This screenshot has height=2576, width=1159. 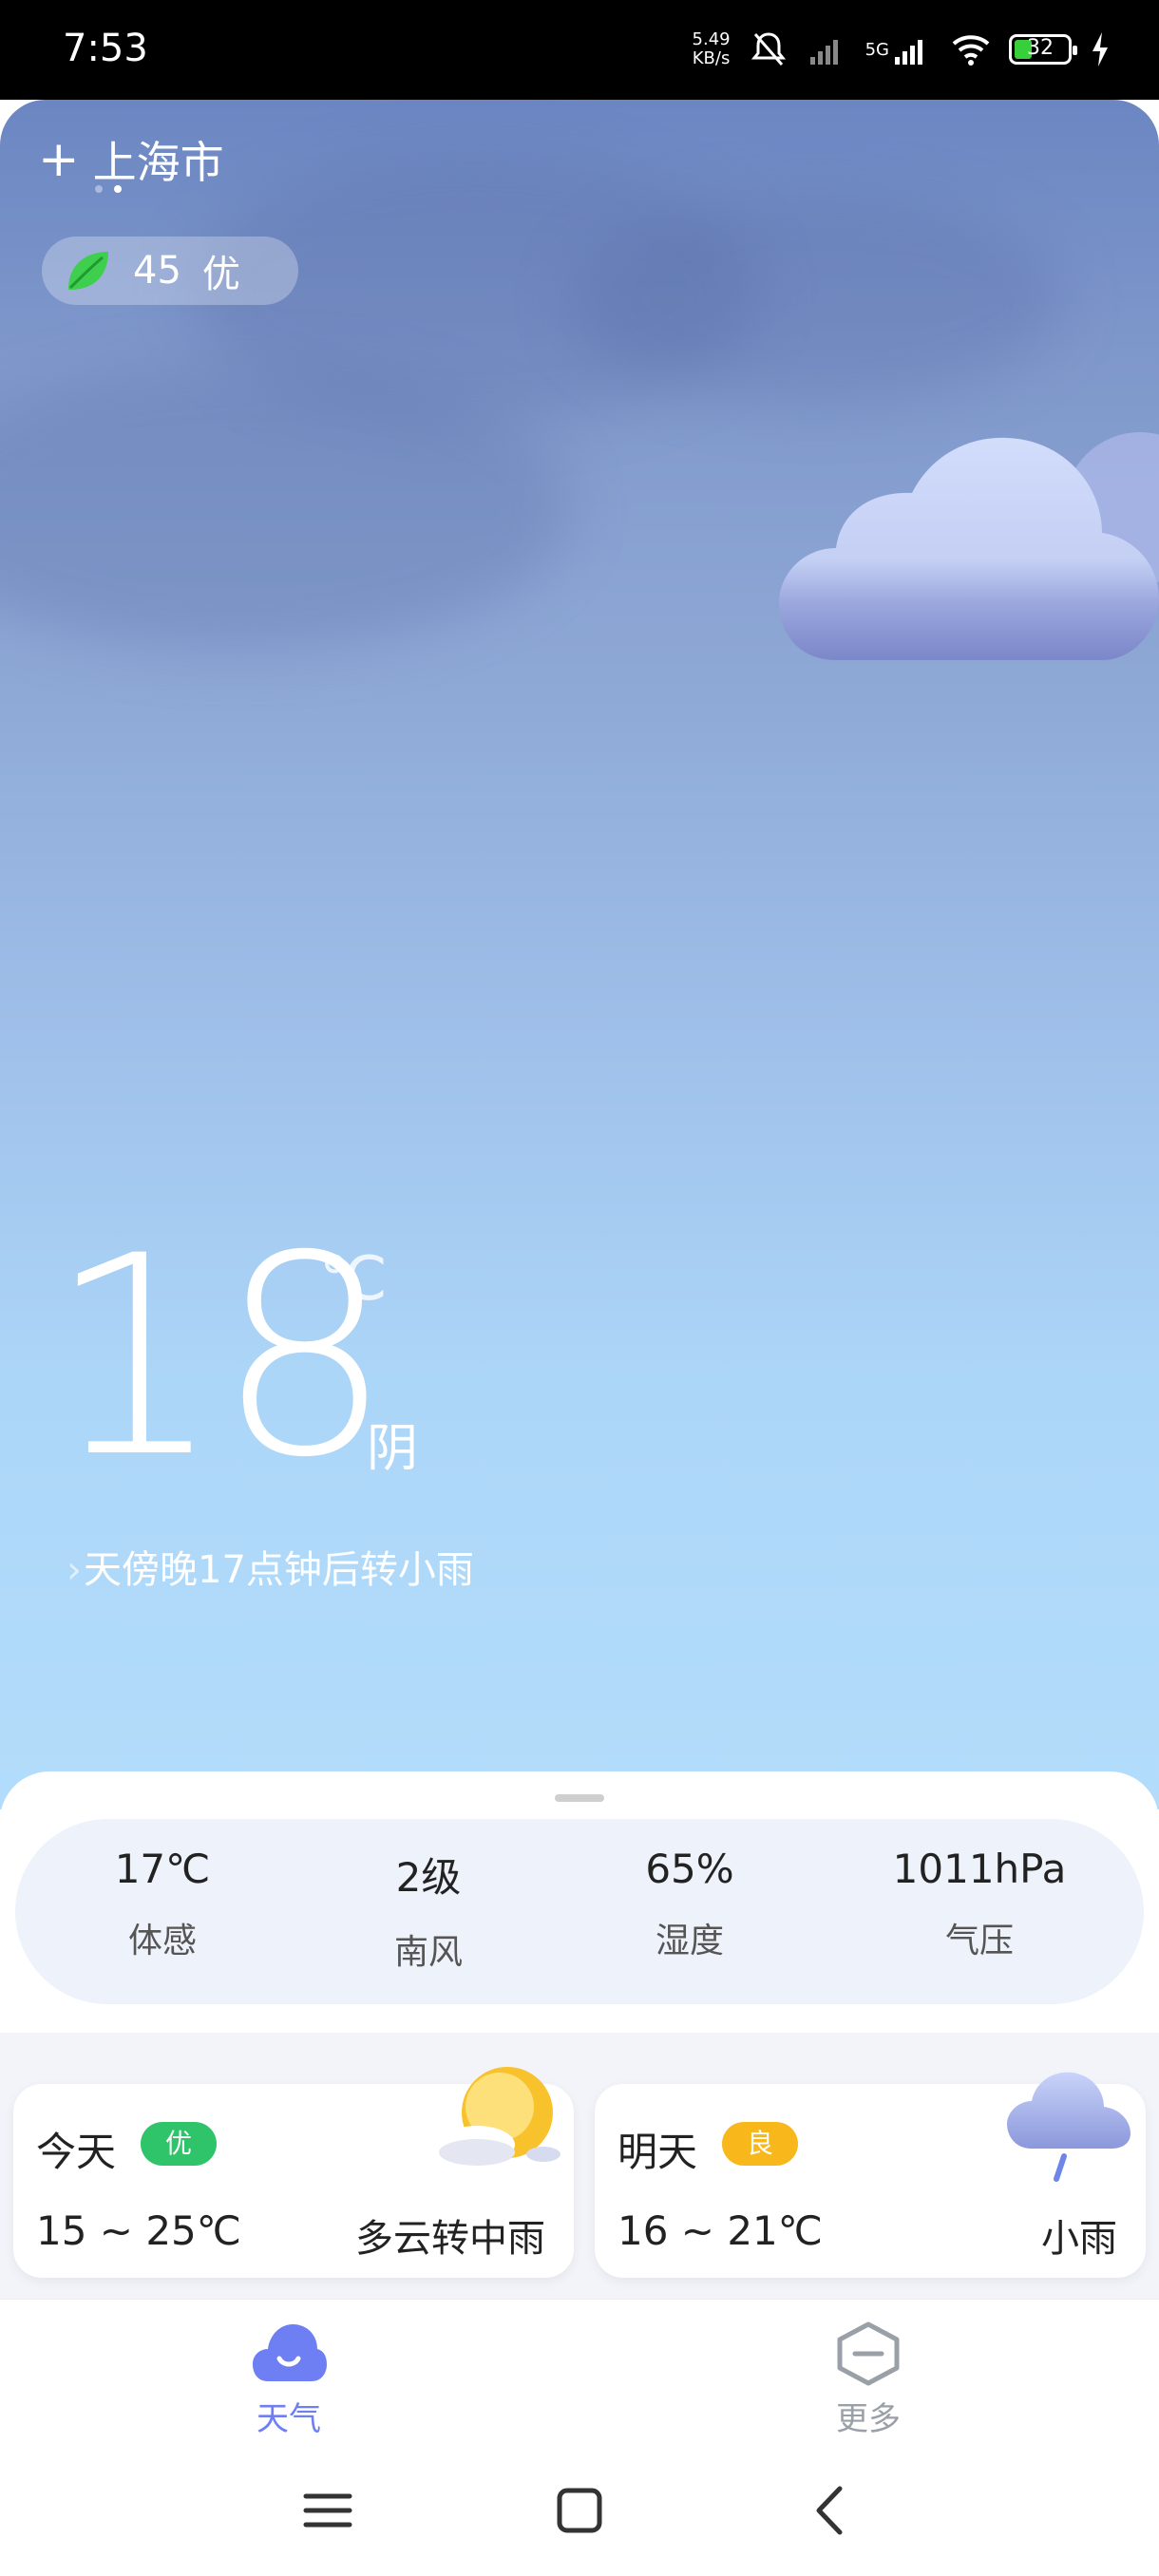 I want to click on details-sheet: 17℃ 体感 2级 南风 65% 湿度 1011hPa 气压, so click(x=579, y=1902).